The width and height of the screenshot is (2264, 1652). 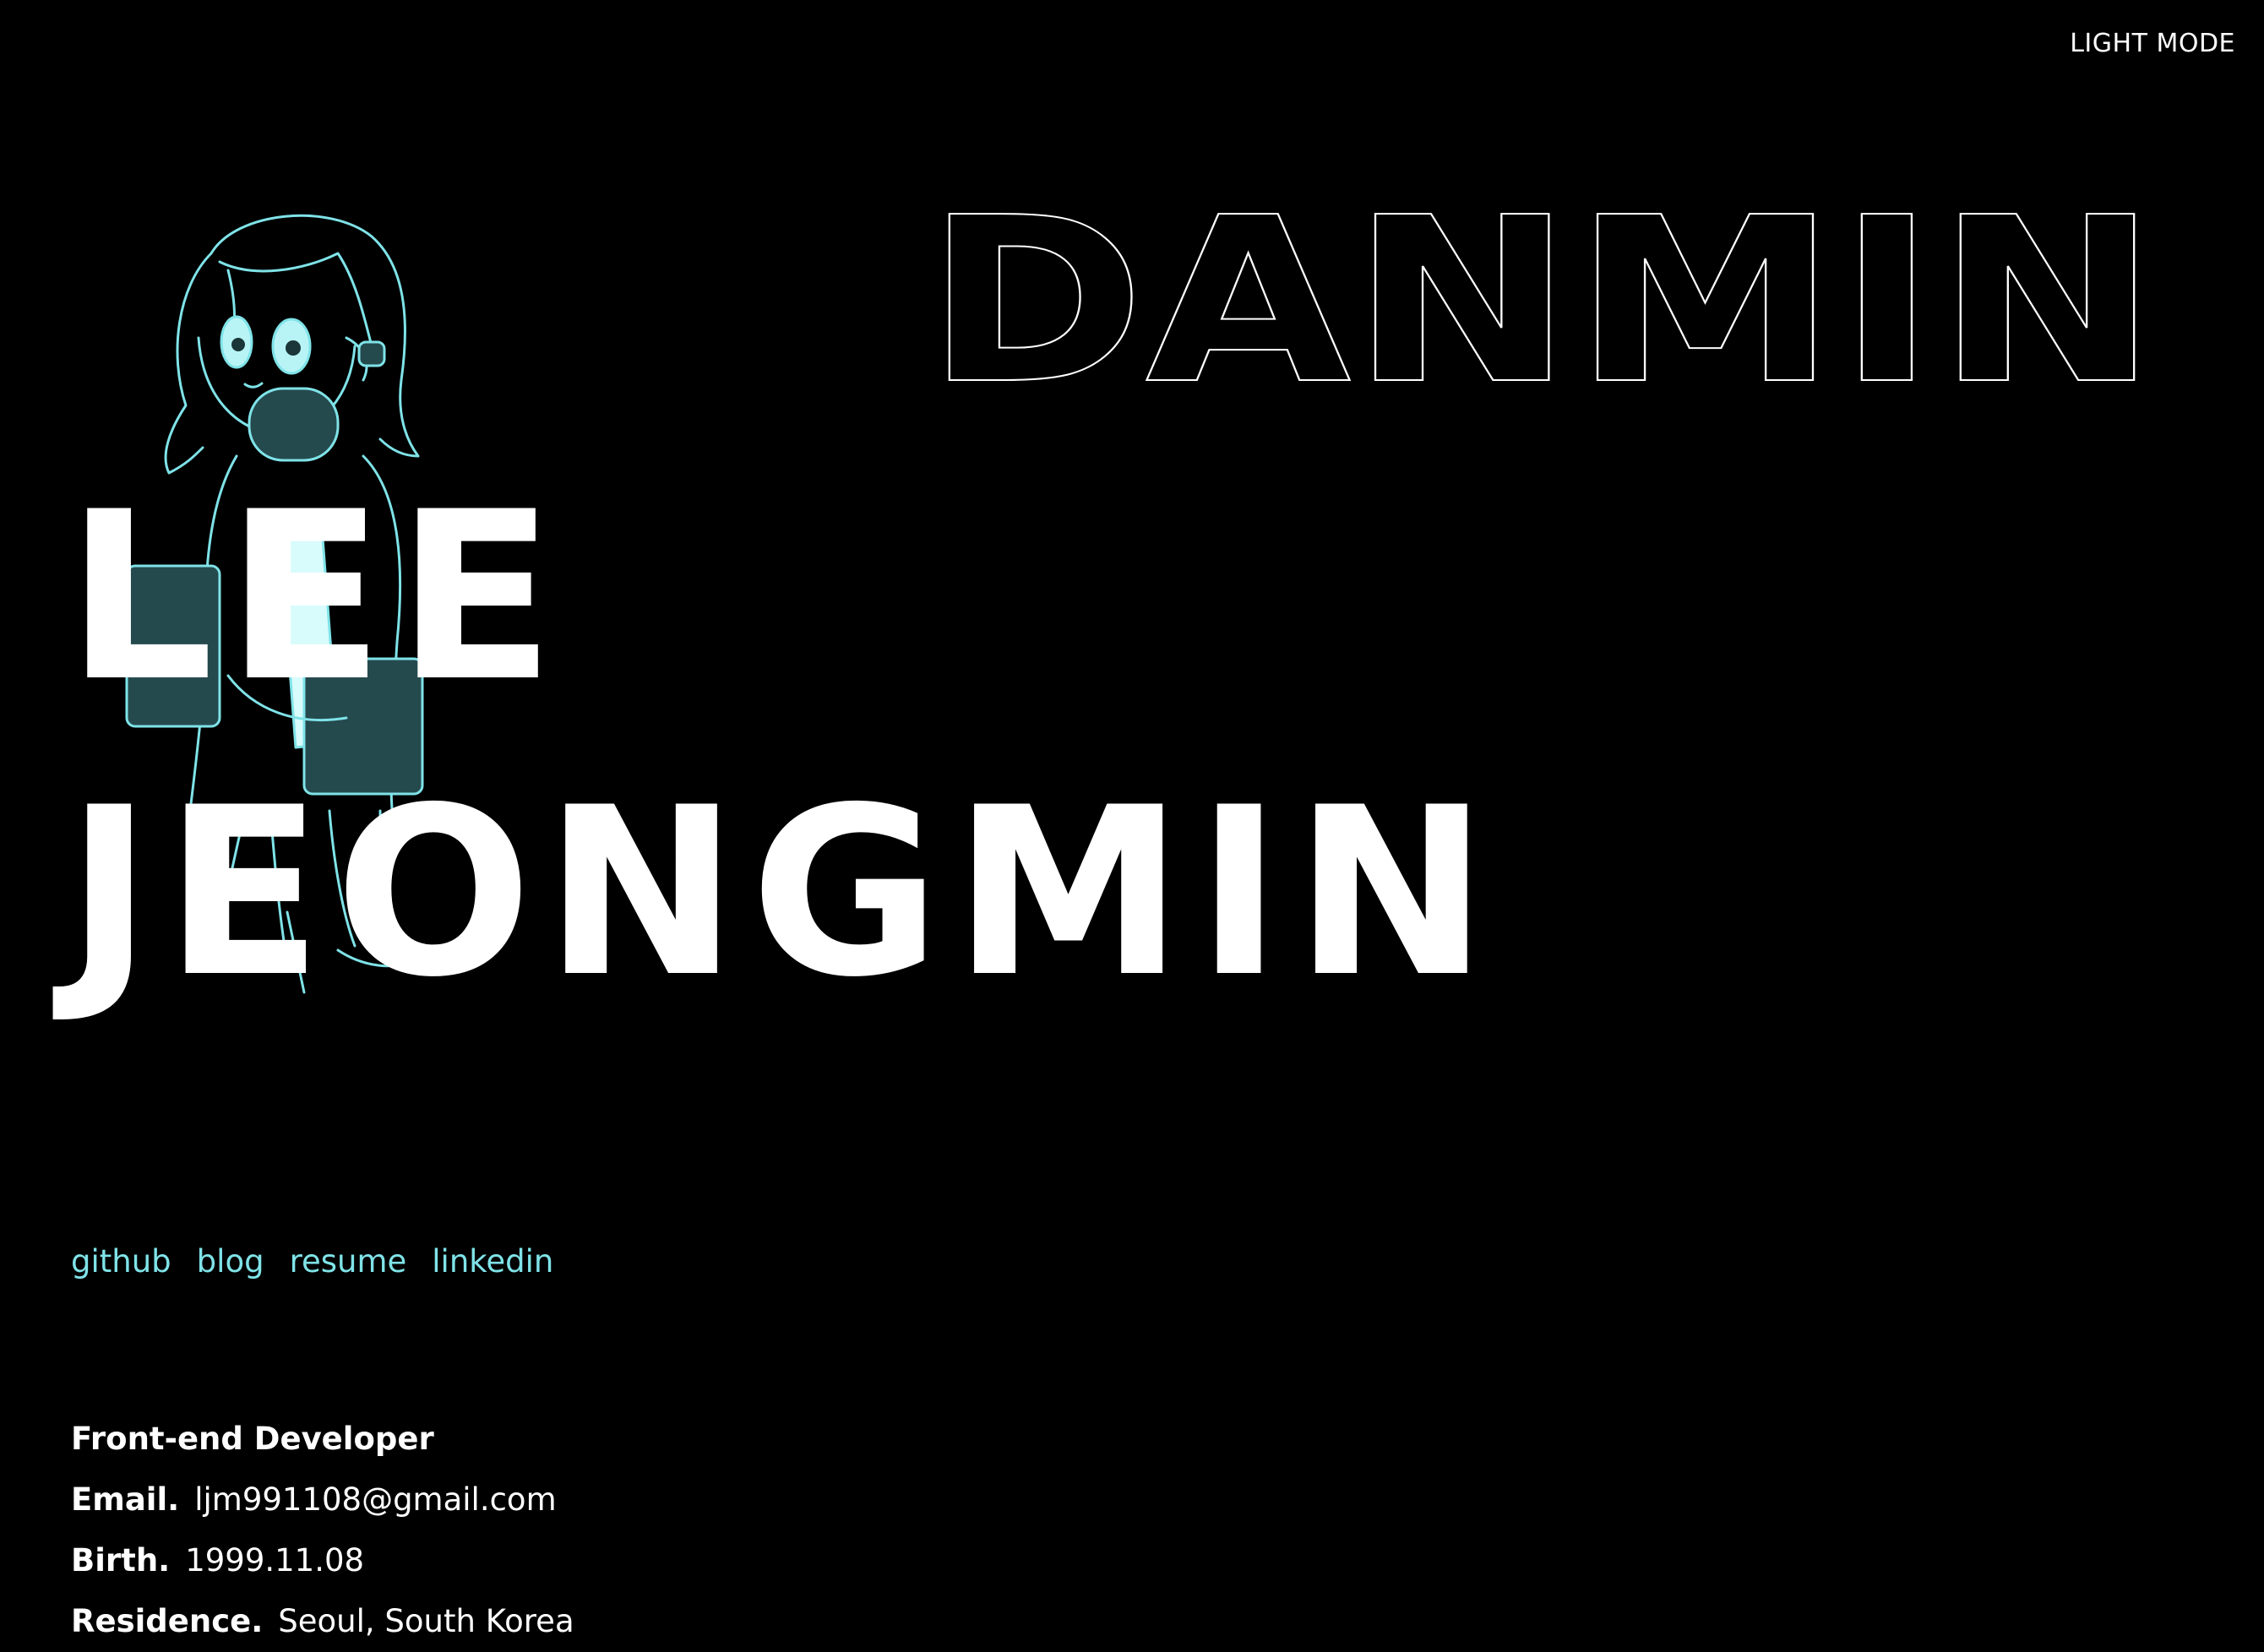 I want to click on residence-row: Residence. Seoul, South Korea, so click(x=322, y=1621).